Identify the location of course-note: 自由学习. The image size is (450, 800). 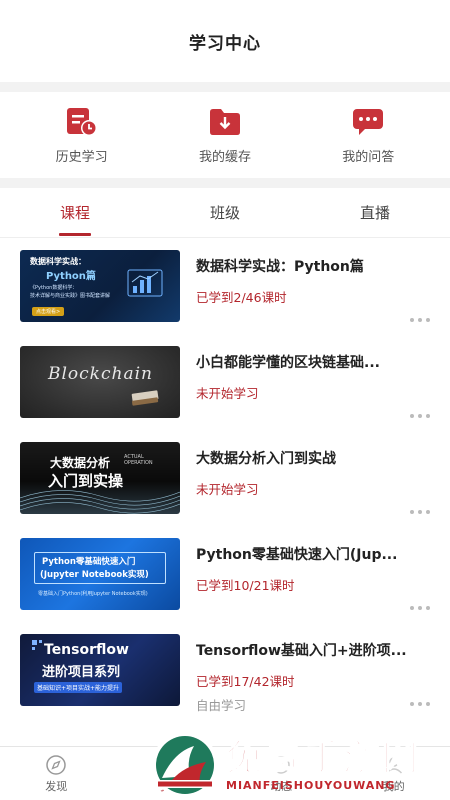
(221, 705).